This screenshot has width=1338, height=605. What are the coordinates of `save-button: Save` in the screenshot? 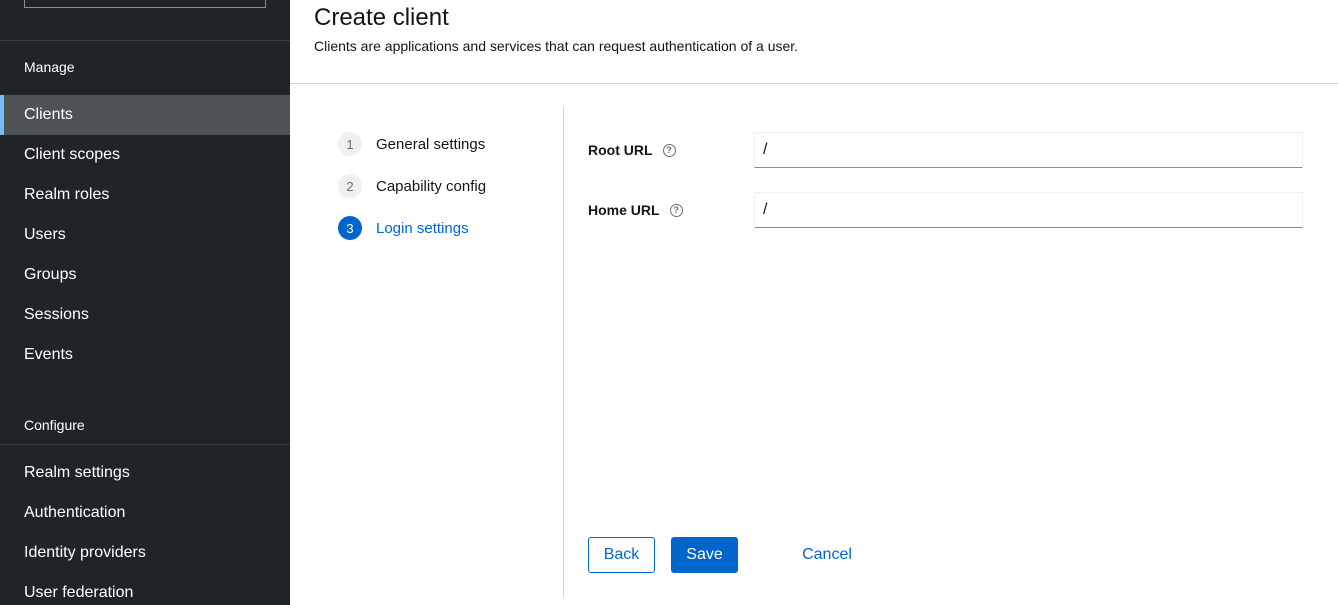 It's located at (704, 555).